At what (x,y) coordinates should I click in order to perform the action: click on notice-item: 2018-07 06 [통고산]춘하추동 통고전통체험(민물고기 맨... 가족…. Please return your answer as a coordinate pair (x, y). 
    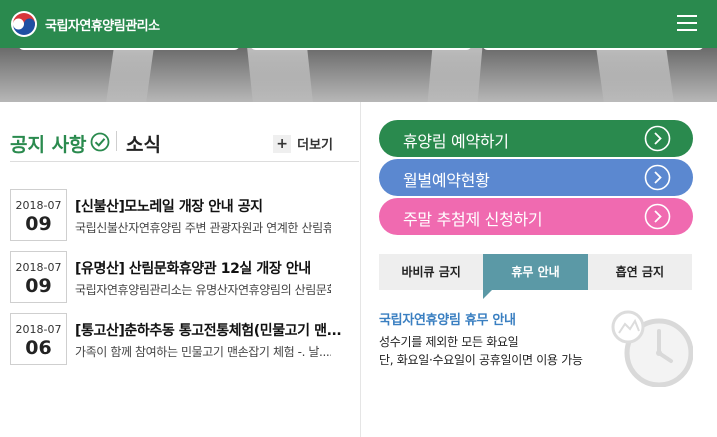
    Looking at the image, I should click on (184, 340).